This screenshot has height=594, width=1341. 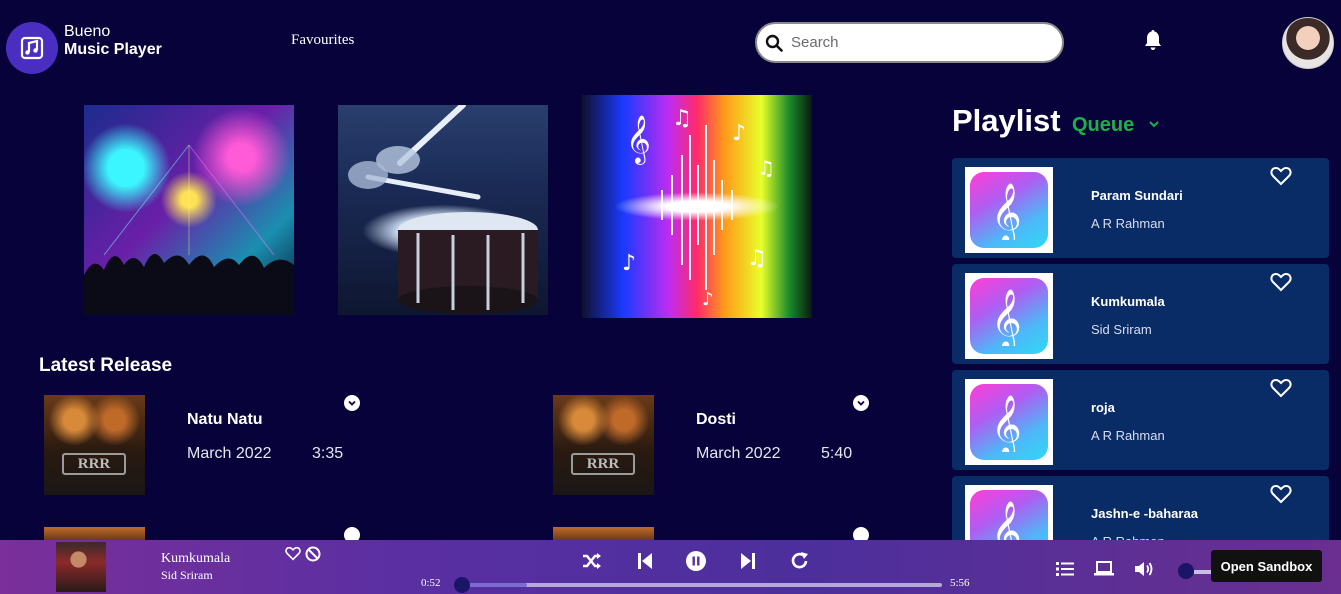 What do you see at coordinates (328, 453) in the screenshot?
I see `release-duration: 3:35` at bounding box center [328, 453].